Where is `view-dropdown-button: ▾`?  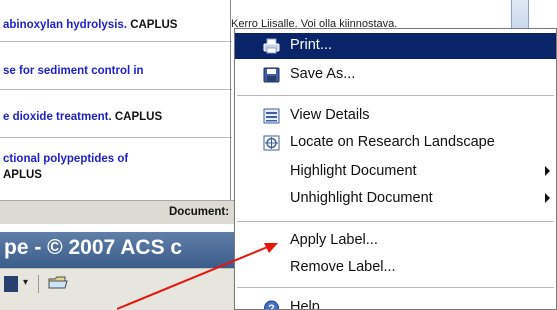 view-dropdown-button: ▾ is located at coordinates (18, 284).